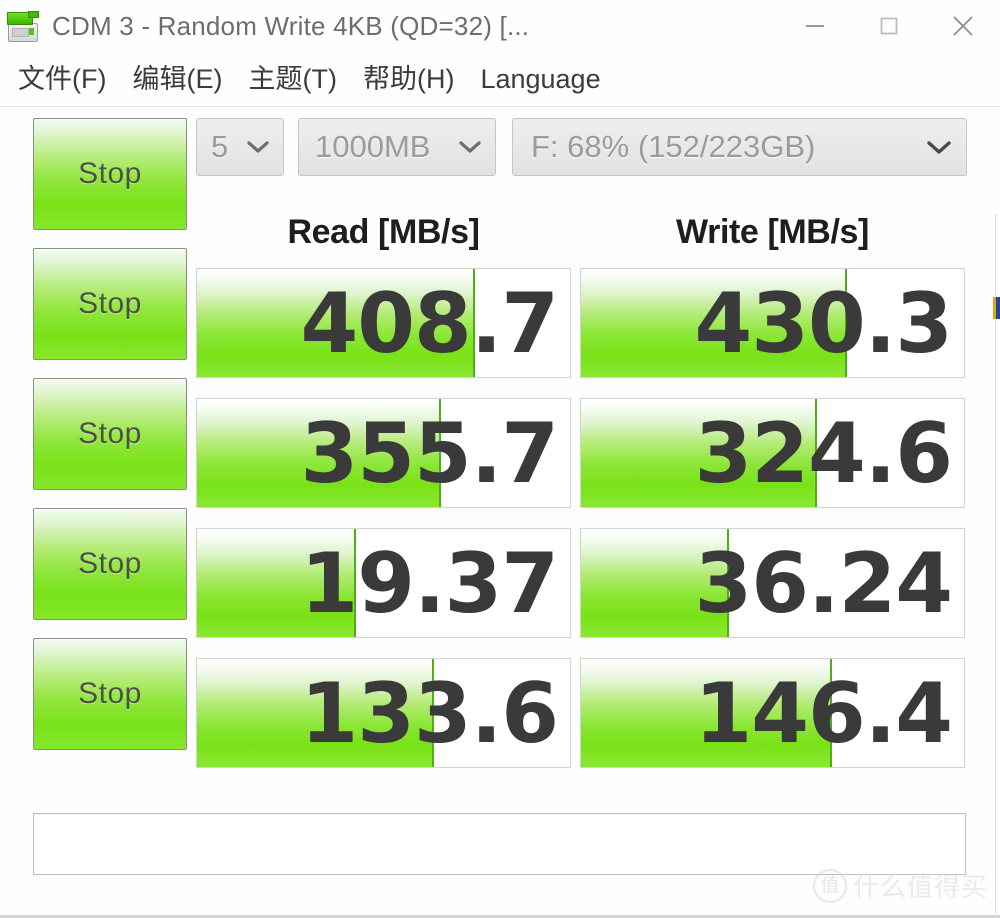 This screenshot has height=918, width=1000. I want to click on stop-button-seq: Stop, so click(110, 304).